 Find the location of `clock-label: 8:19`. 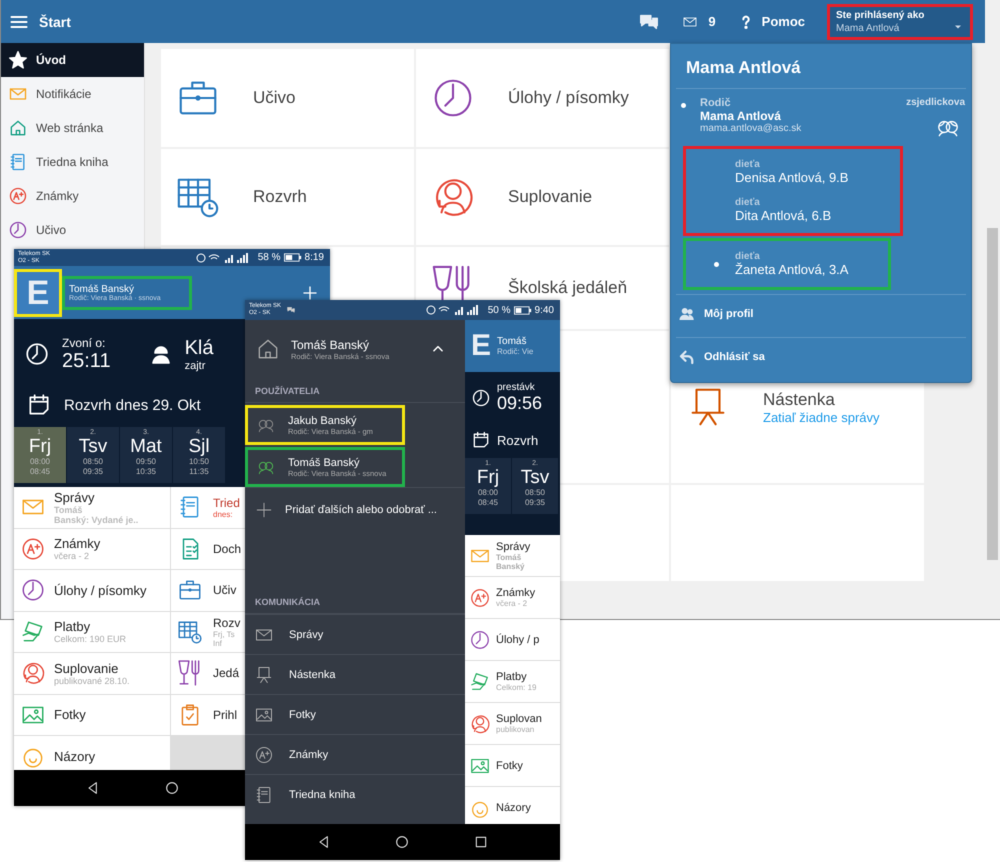

clock-label: 8:19 is located at coordinates (314, 257).